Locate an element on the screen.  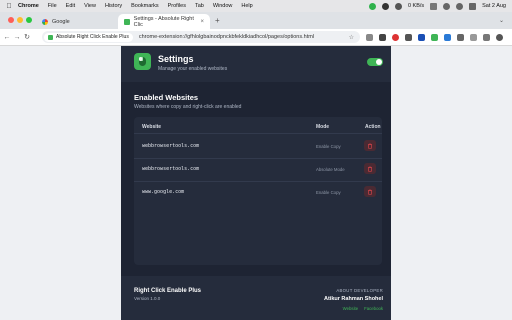
close-window-button is located at coordinates (11, 20).